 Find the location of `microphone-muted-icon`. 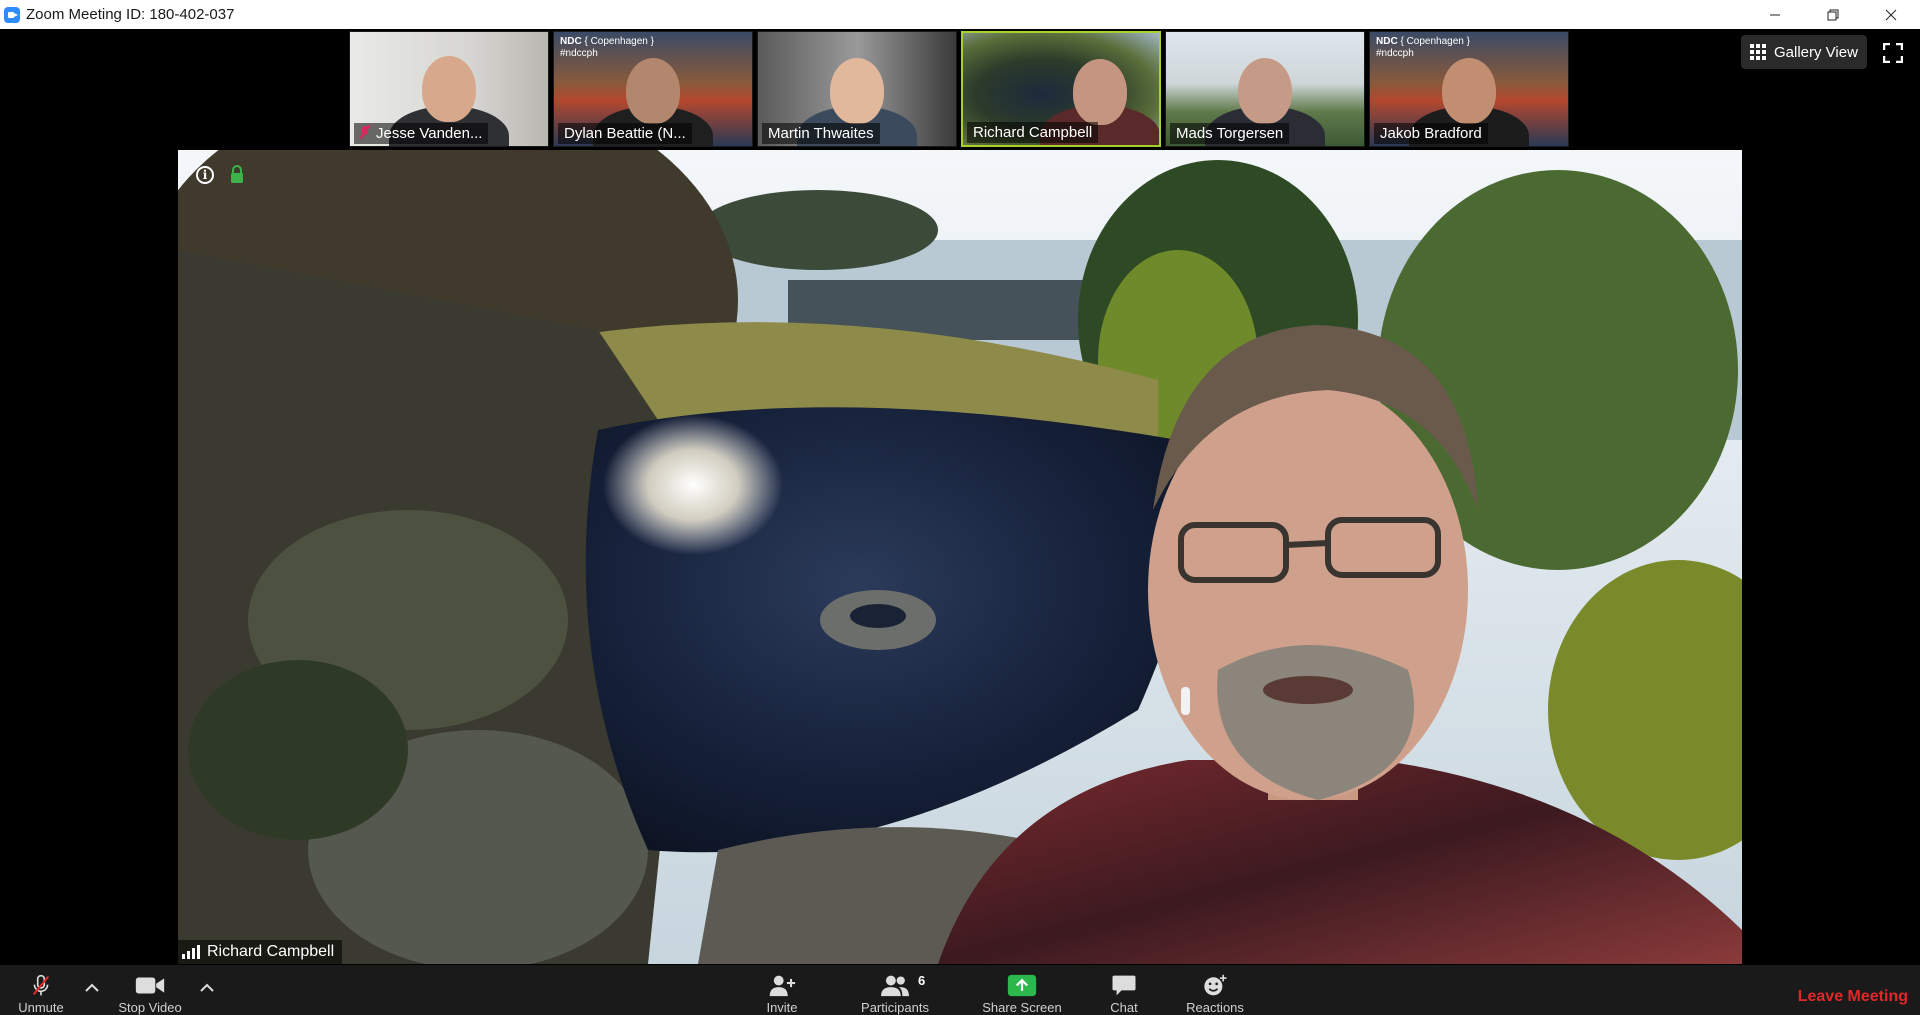

microphone-muted-icon is located at coordinates (41, 985).